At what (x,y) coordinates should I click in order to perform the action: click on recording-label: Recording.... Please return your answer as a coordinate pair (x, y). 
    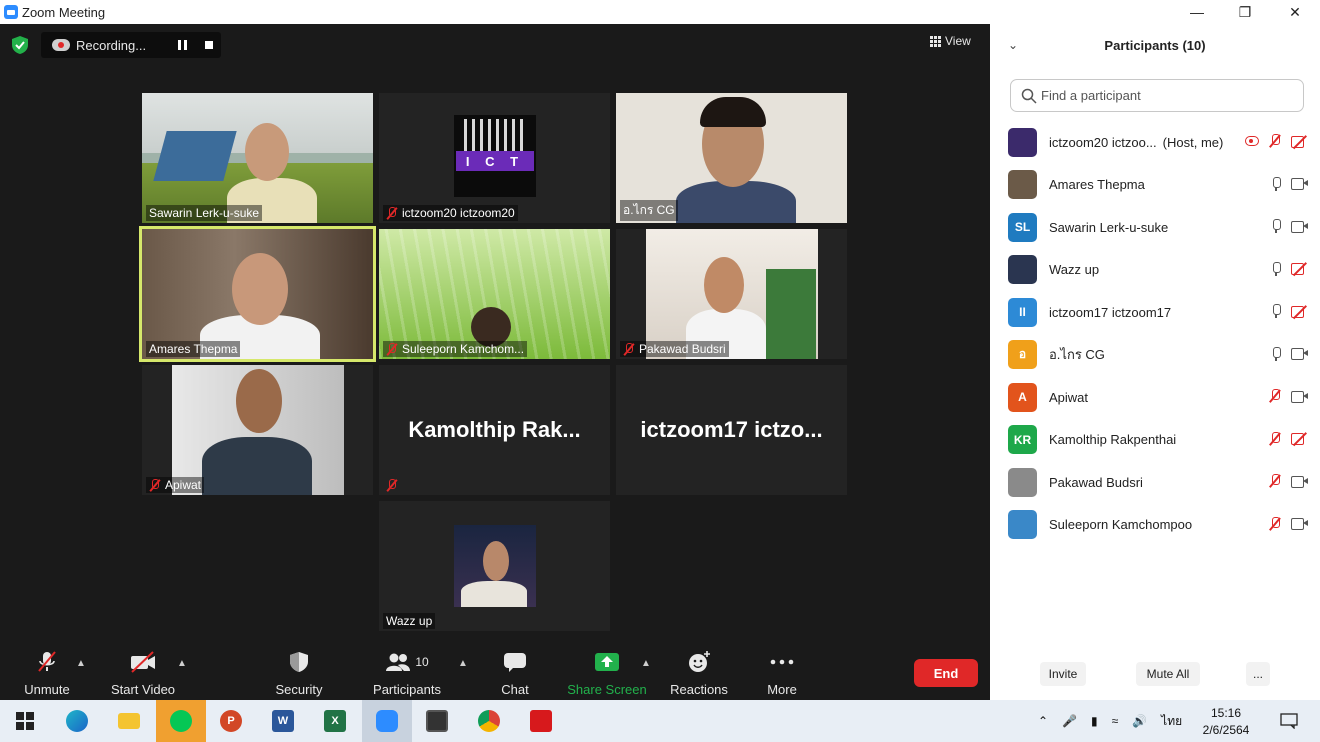
    Looking at the image, I should click on (111, 45).